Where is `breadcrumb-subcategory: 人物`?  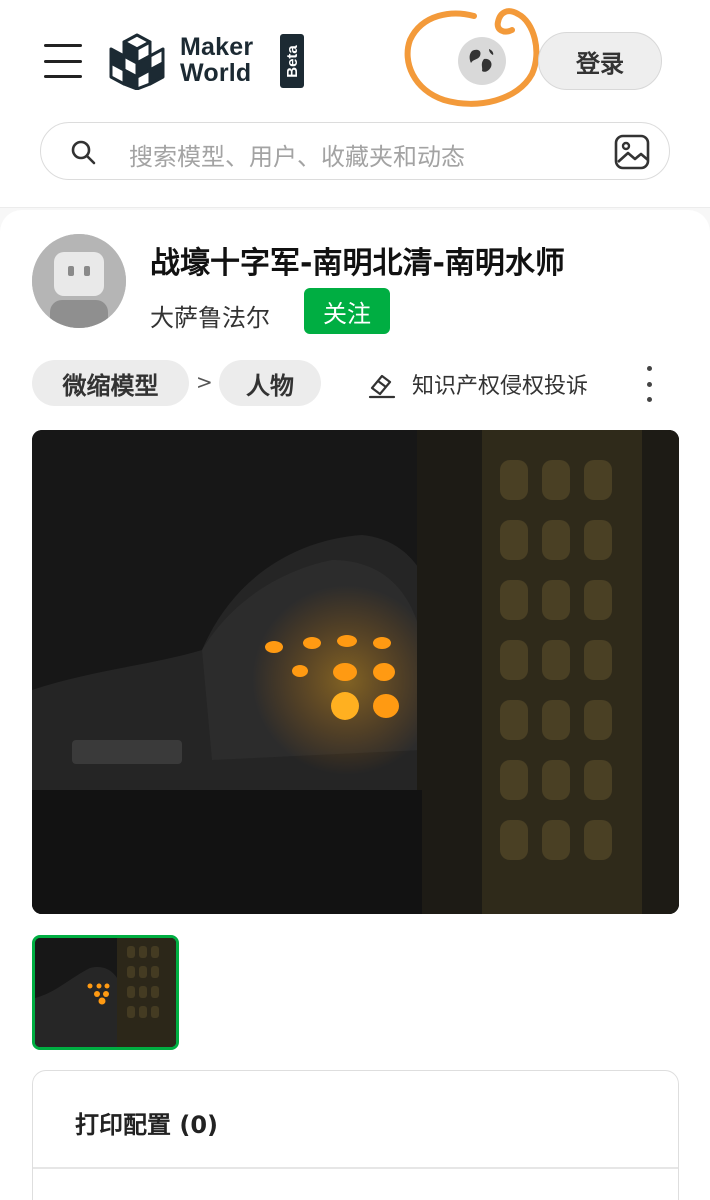
breadcrumb-subcategory: 人物 is located at coordinates (270, 383).